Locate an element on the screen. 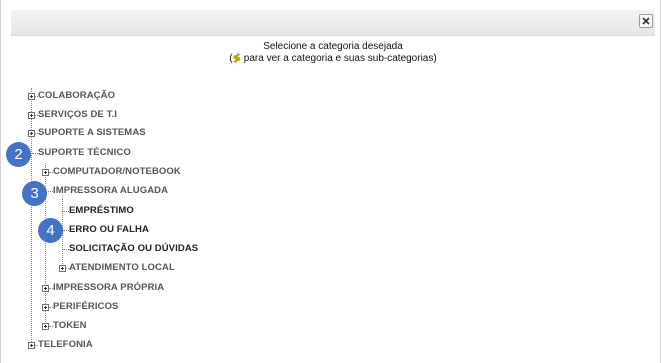  step-marker-2: 2 is located at coordinates (18, 154).